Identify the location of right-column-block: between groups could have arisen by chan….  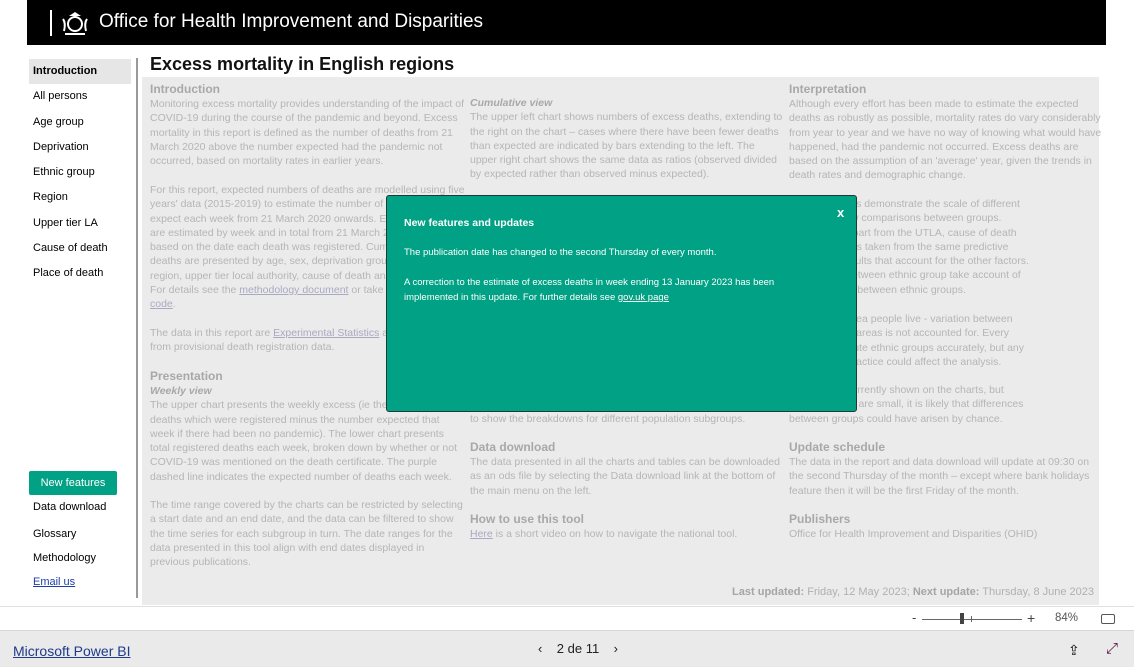
(896, 419).